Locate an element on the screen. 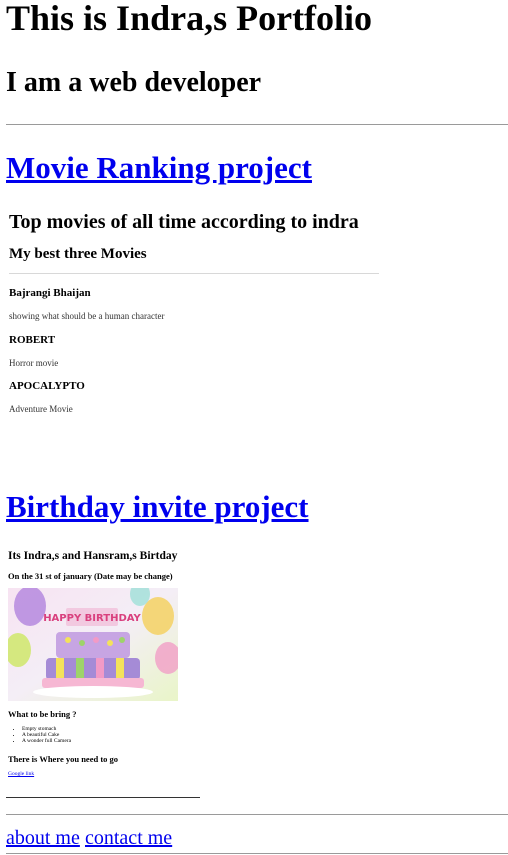 The width and height of the screenshot is (508, 855). movie-preview-subtitle: My best three Movies is located at coordinates (78, 254).